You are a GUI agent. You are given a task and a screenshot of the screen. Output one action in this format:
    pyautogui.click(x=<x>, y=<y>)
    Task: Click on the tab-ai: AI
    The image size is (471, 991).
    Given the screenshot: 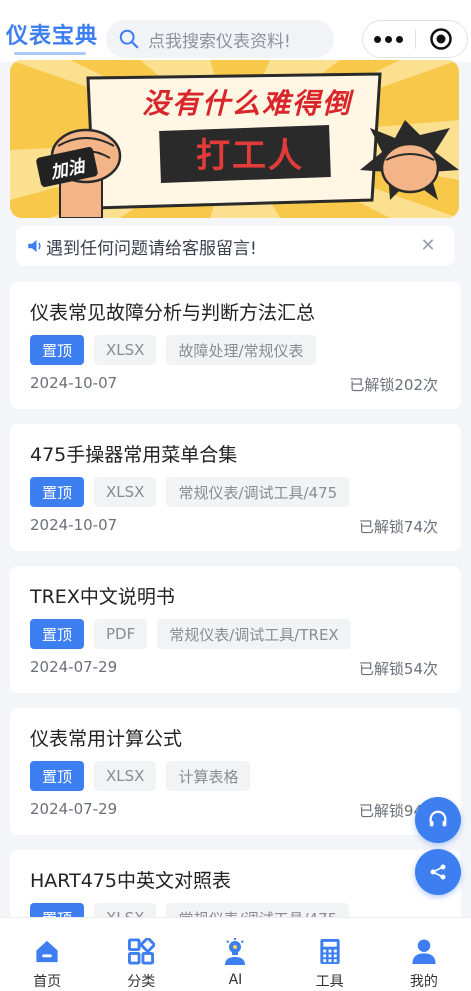 What is the action you would take?
    pyautogui.click(x=235, y=954)
    